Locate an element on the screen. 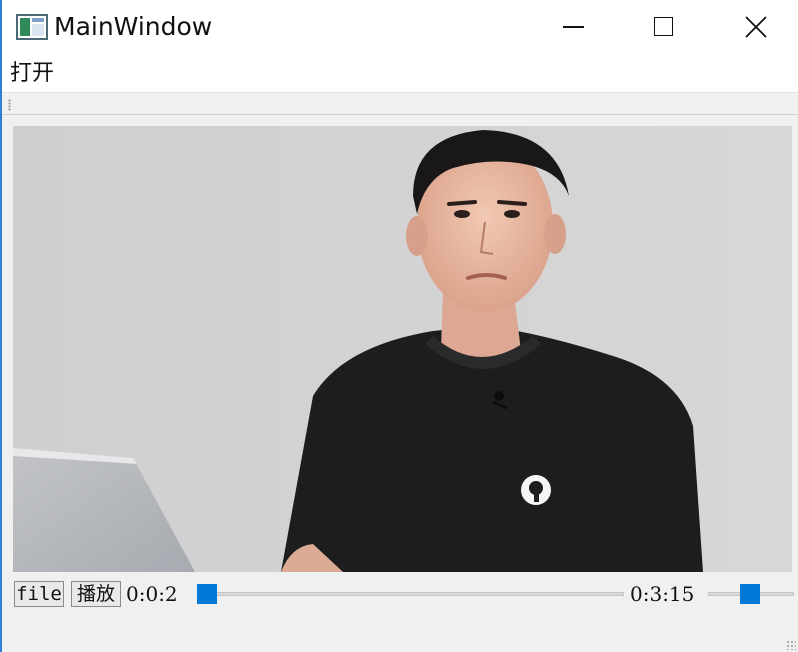 The image size is (798, 652). minimize-icon is located at coordinates (573, 27).